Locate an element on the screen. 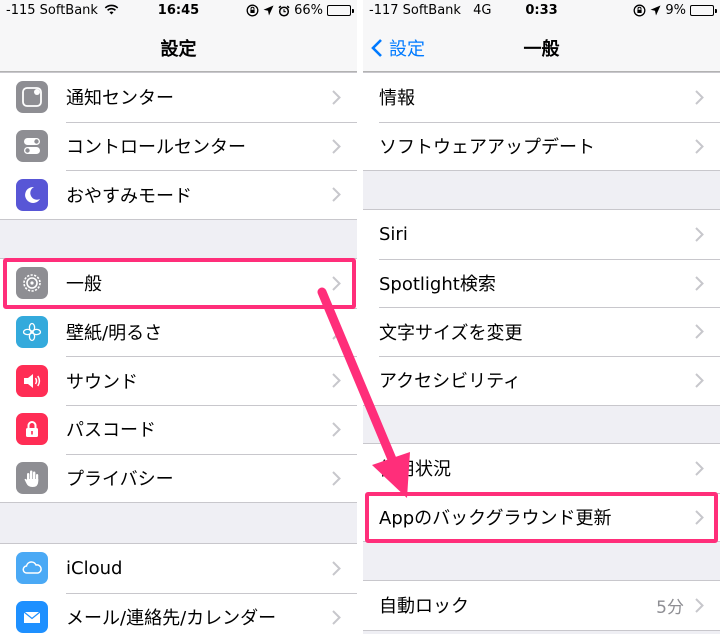  settings-item-label: おやすみモード is located at coordinates (129, 196).